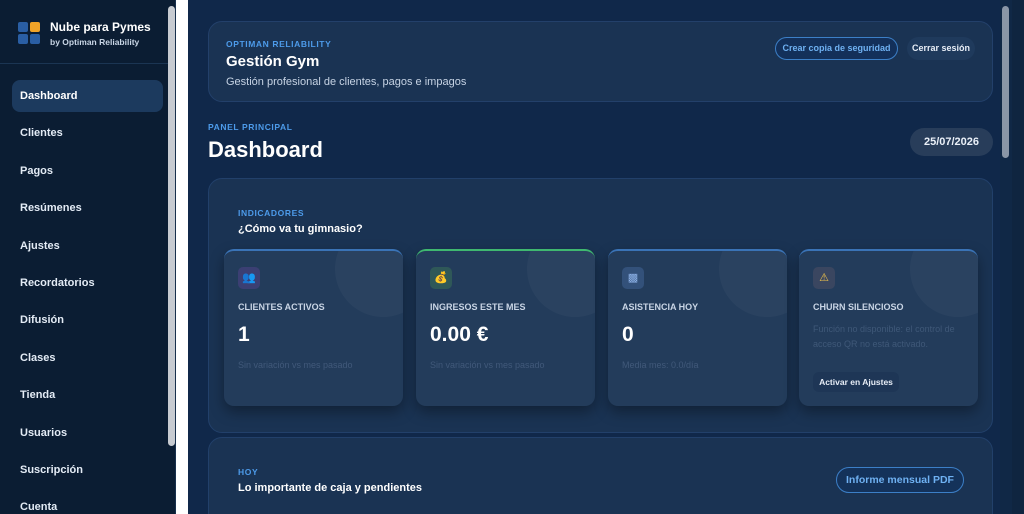 Image resolution: width=1024 pixels, height=514 pixels. I want to click on brand: Nube para Pymes by Optiman Reliability, so click(87, 32).